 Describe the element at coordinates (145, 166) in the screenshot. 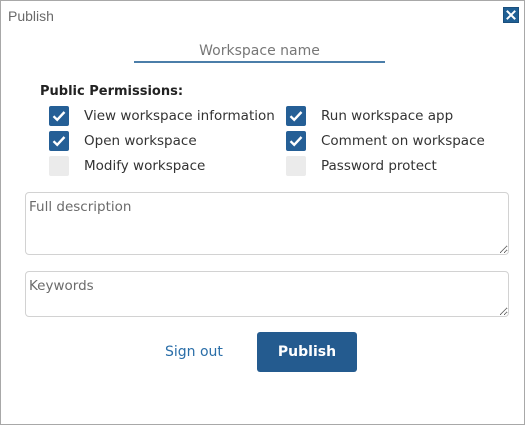

I see `perm-label: Modify workspace` at that location.